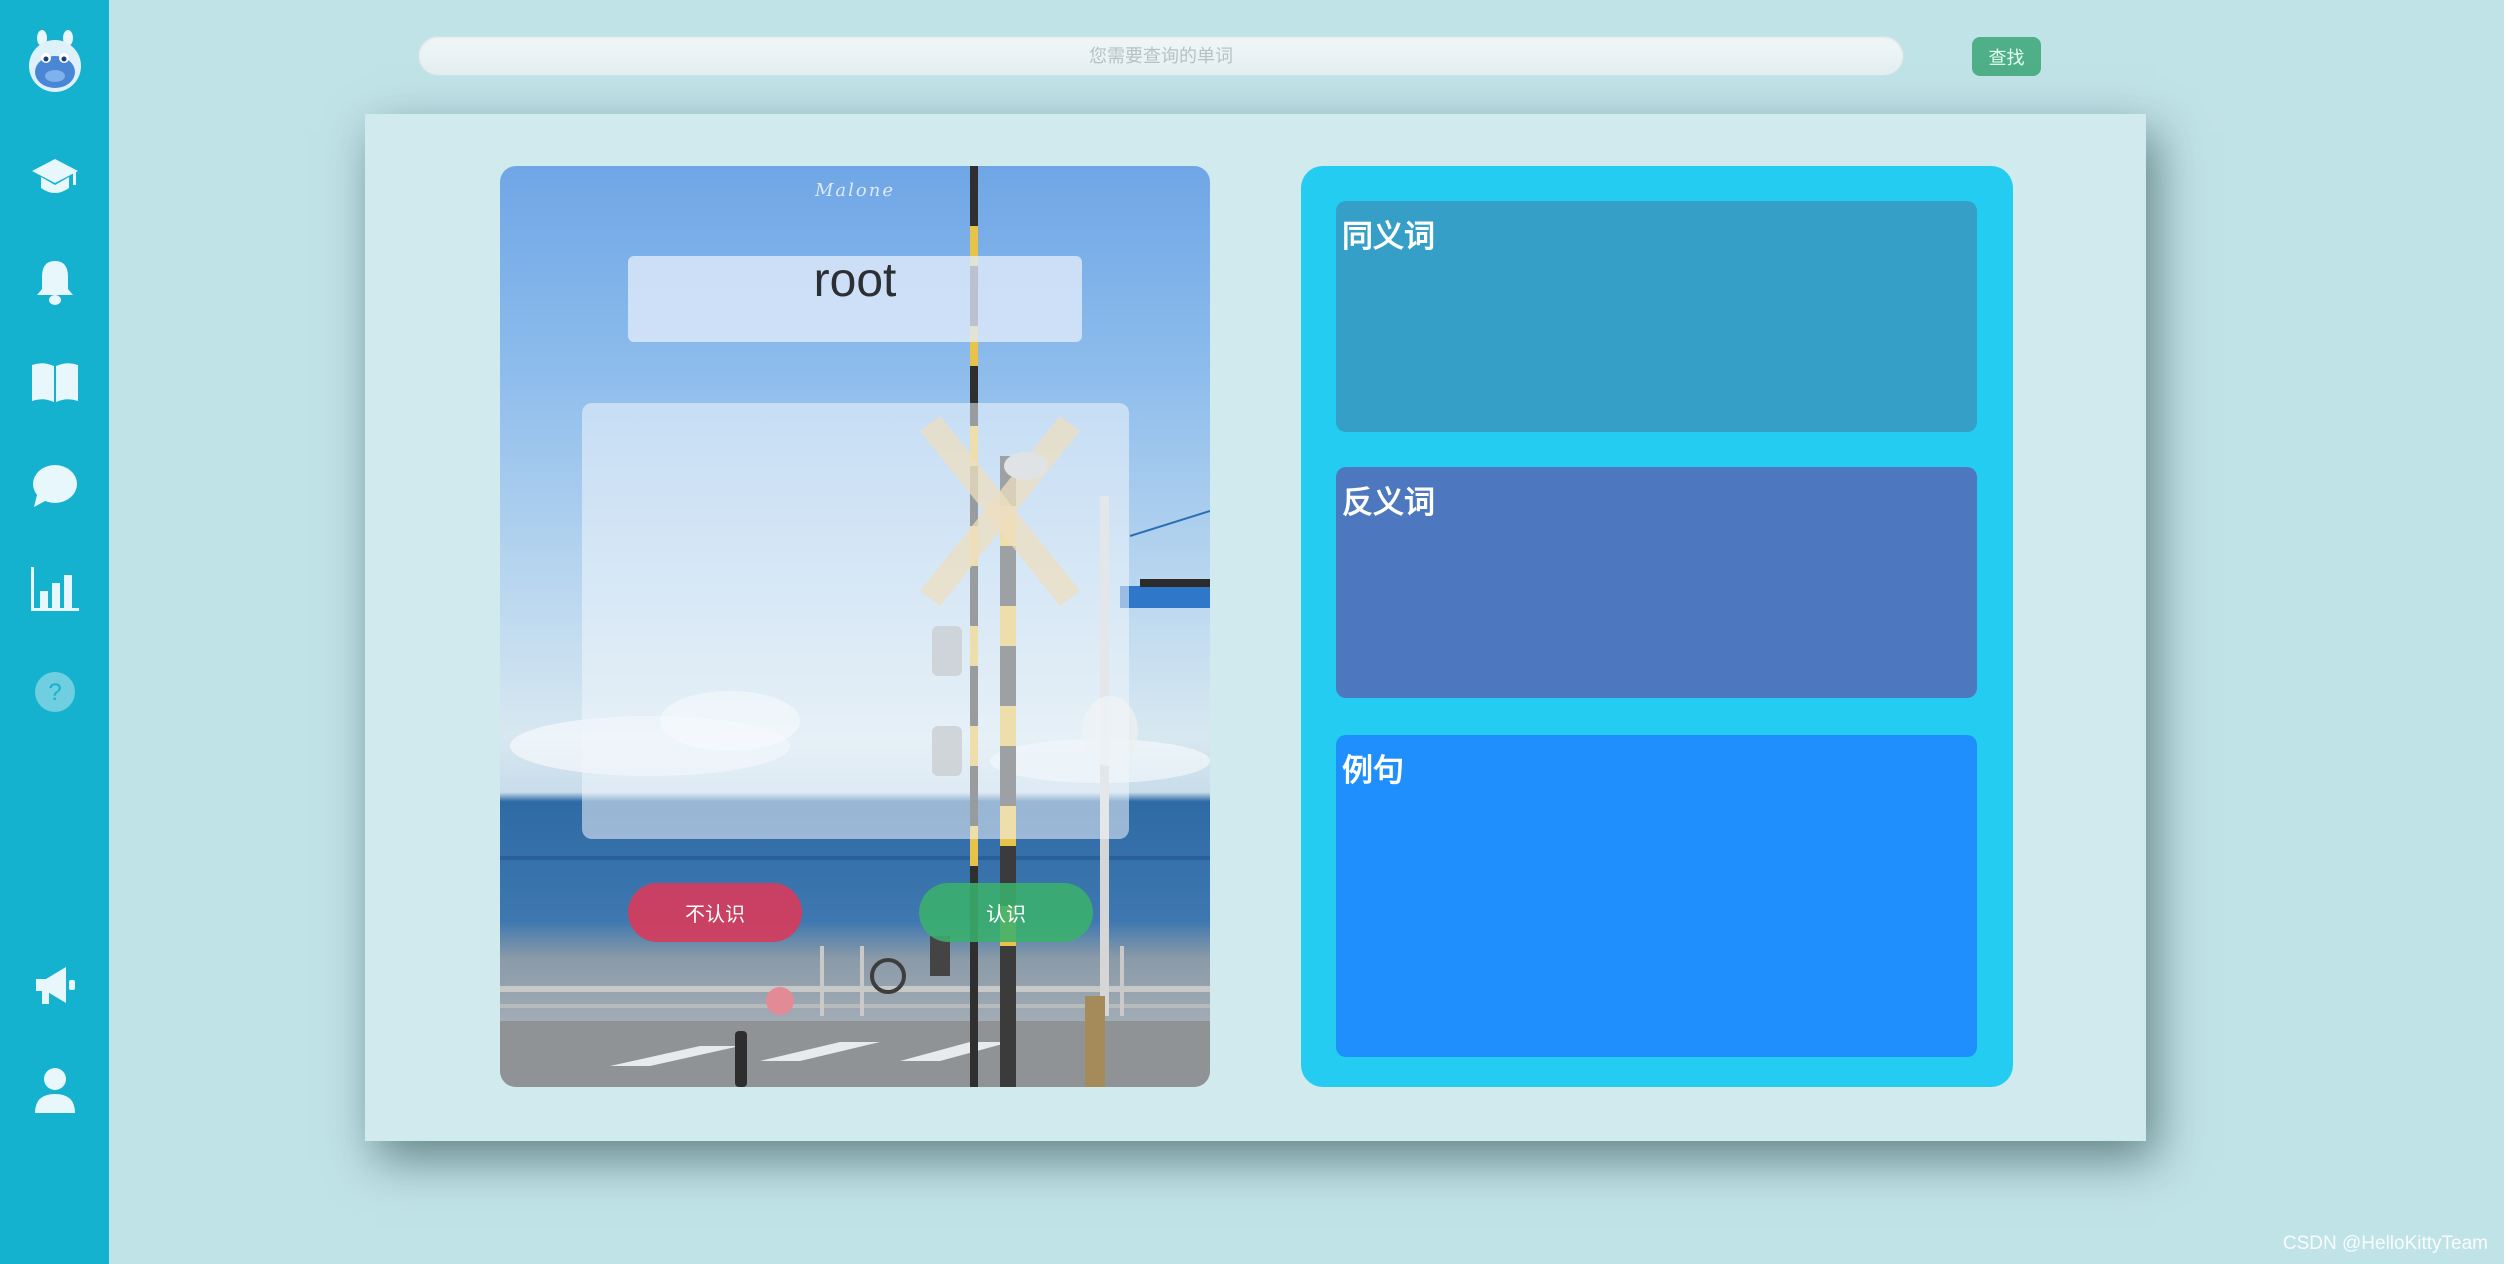 This screenshot has width=2504, height=1264. I want to click on antonym-title: 反义词, so click(1388, 502).